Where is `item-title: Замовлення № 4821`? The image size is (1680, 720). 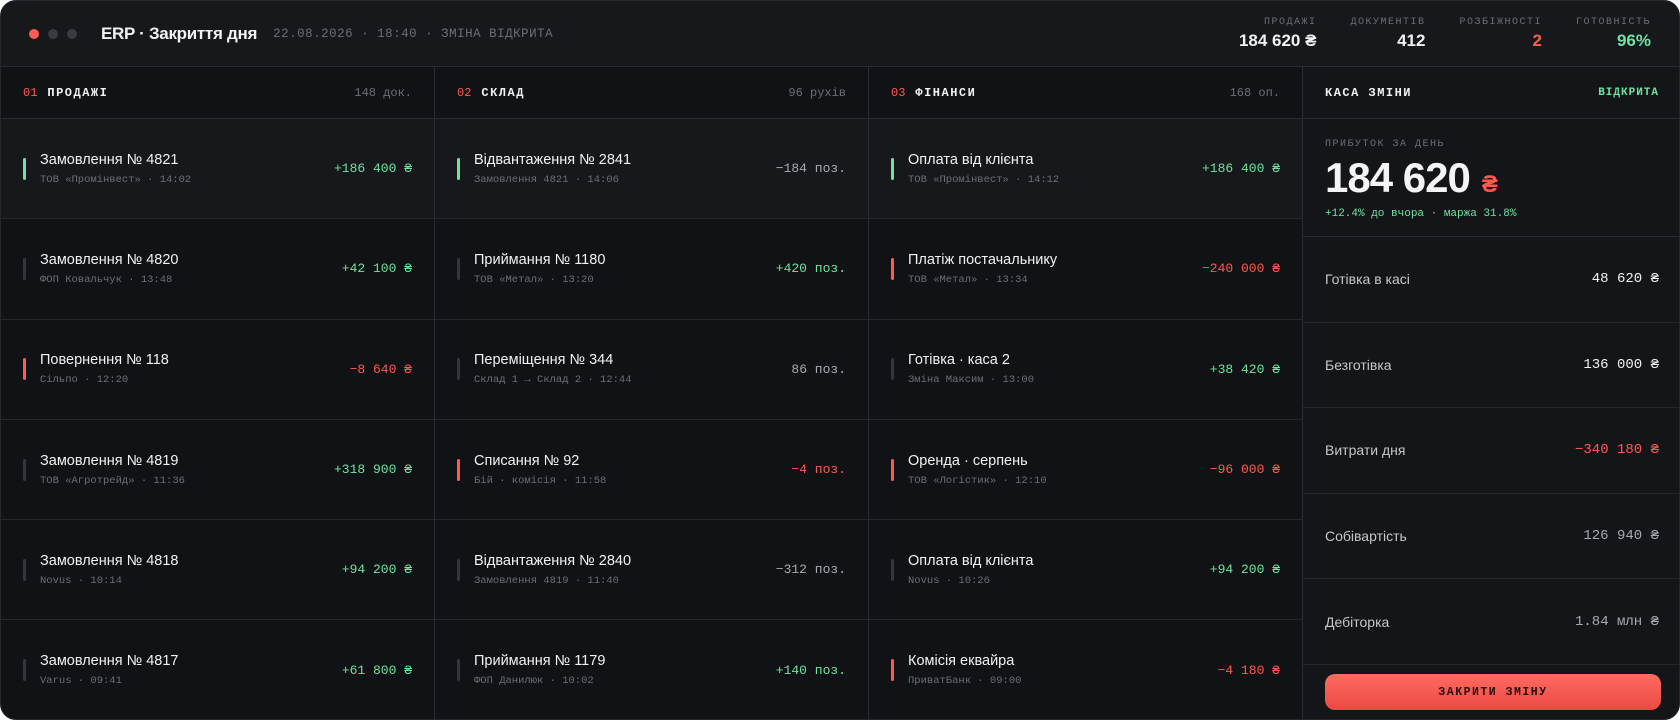 item-title: Замовлення № 4821 is located at coordinates (109, 159).